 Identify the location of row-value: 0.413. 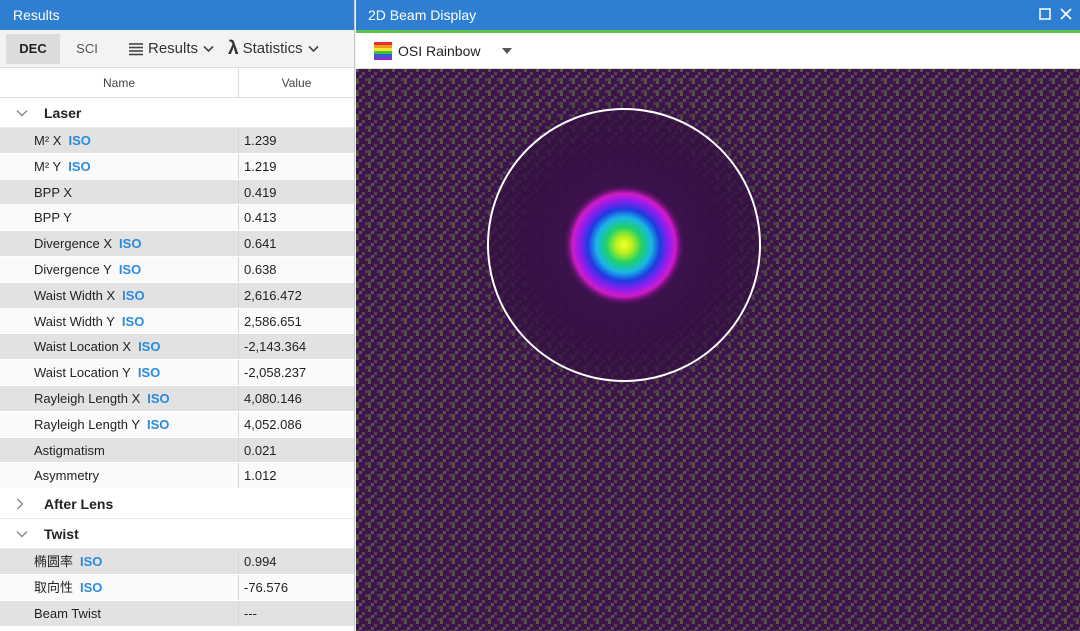
(260, 218).